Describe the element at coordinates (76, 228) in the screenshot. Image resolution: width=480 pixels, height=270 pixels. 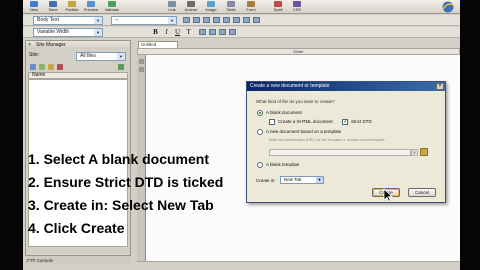
I see `instruction-step-4: 4. Click Create` at that location.